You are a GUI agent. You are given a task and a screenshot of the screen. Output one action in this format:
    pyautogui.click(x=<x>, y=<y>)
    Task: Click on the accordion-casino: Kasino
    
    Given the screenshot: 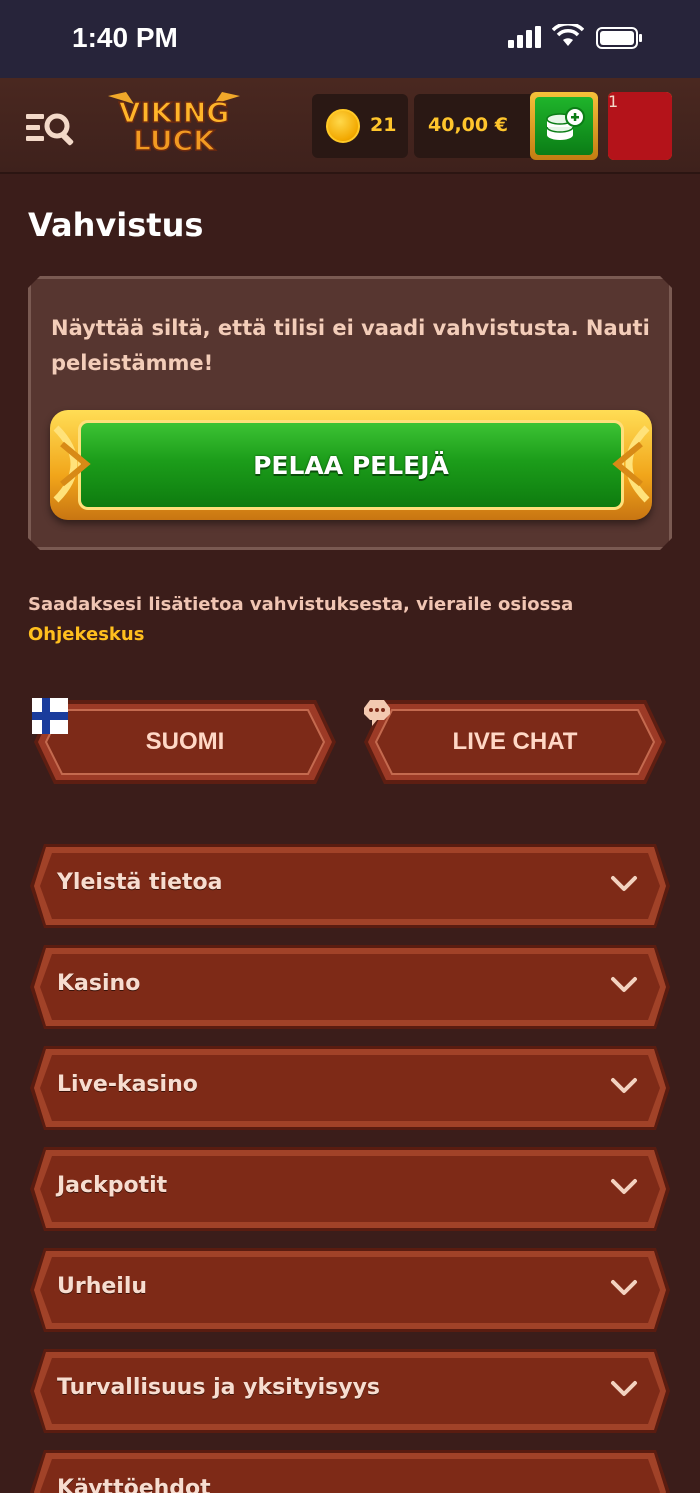 What is the action you would take?
    pyautogui.click(x=350, y=987)
    